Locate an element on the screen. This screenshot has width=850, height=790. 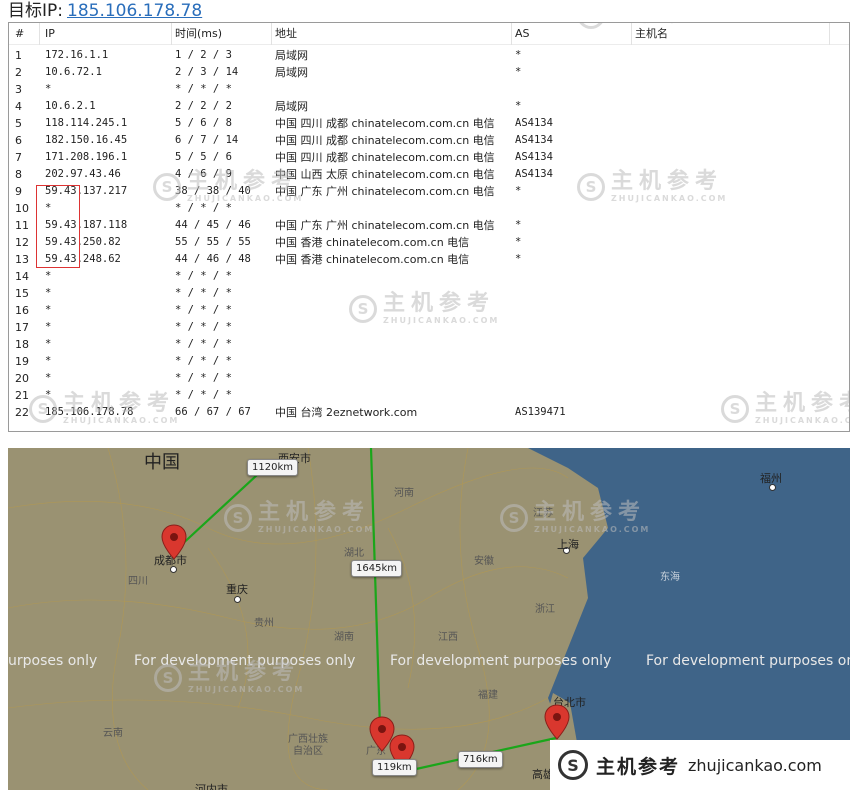
table-row: 1 172.16.1.1 1 / 2 / 3 局域网 * is located at coordinates (429, 55).